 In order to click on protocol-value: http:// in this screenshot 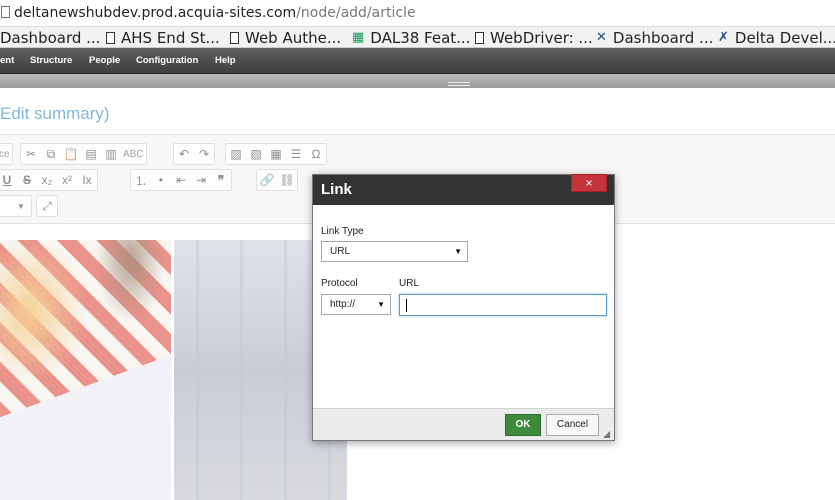, I will do `click(343, 304)`.